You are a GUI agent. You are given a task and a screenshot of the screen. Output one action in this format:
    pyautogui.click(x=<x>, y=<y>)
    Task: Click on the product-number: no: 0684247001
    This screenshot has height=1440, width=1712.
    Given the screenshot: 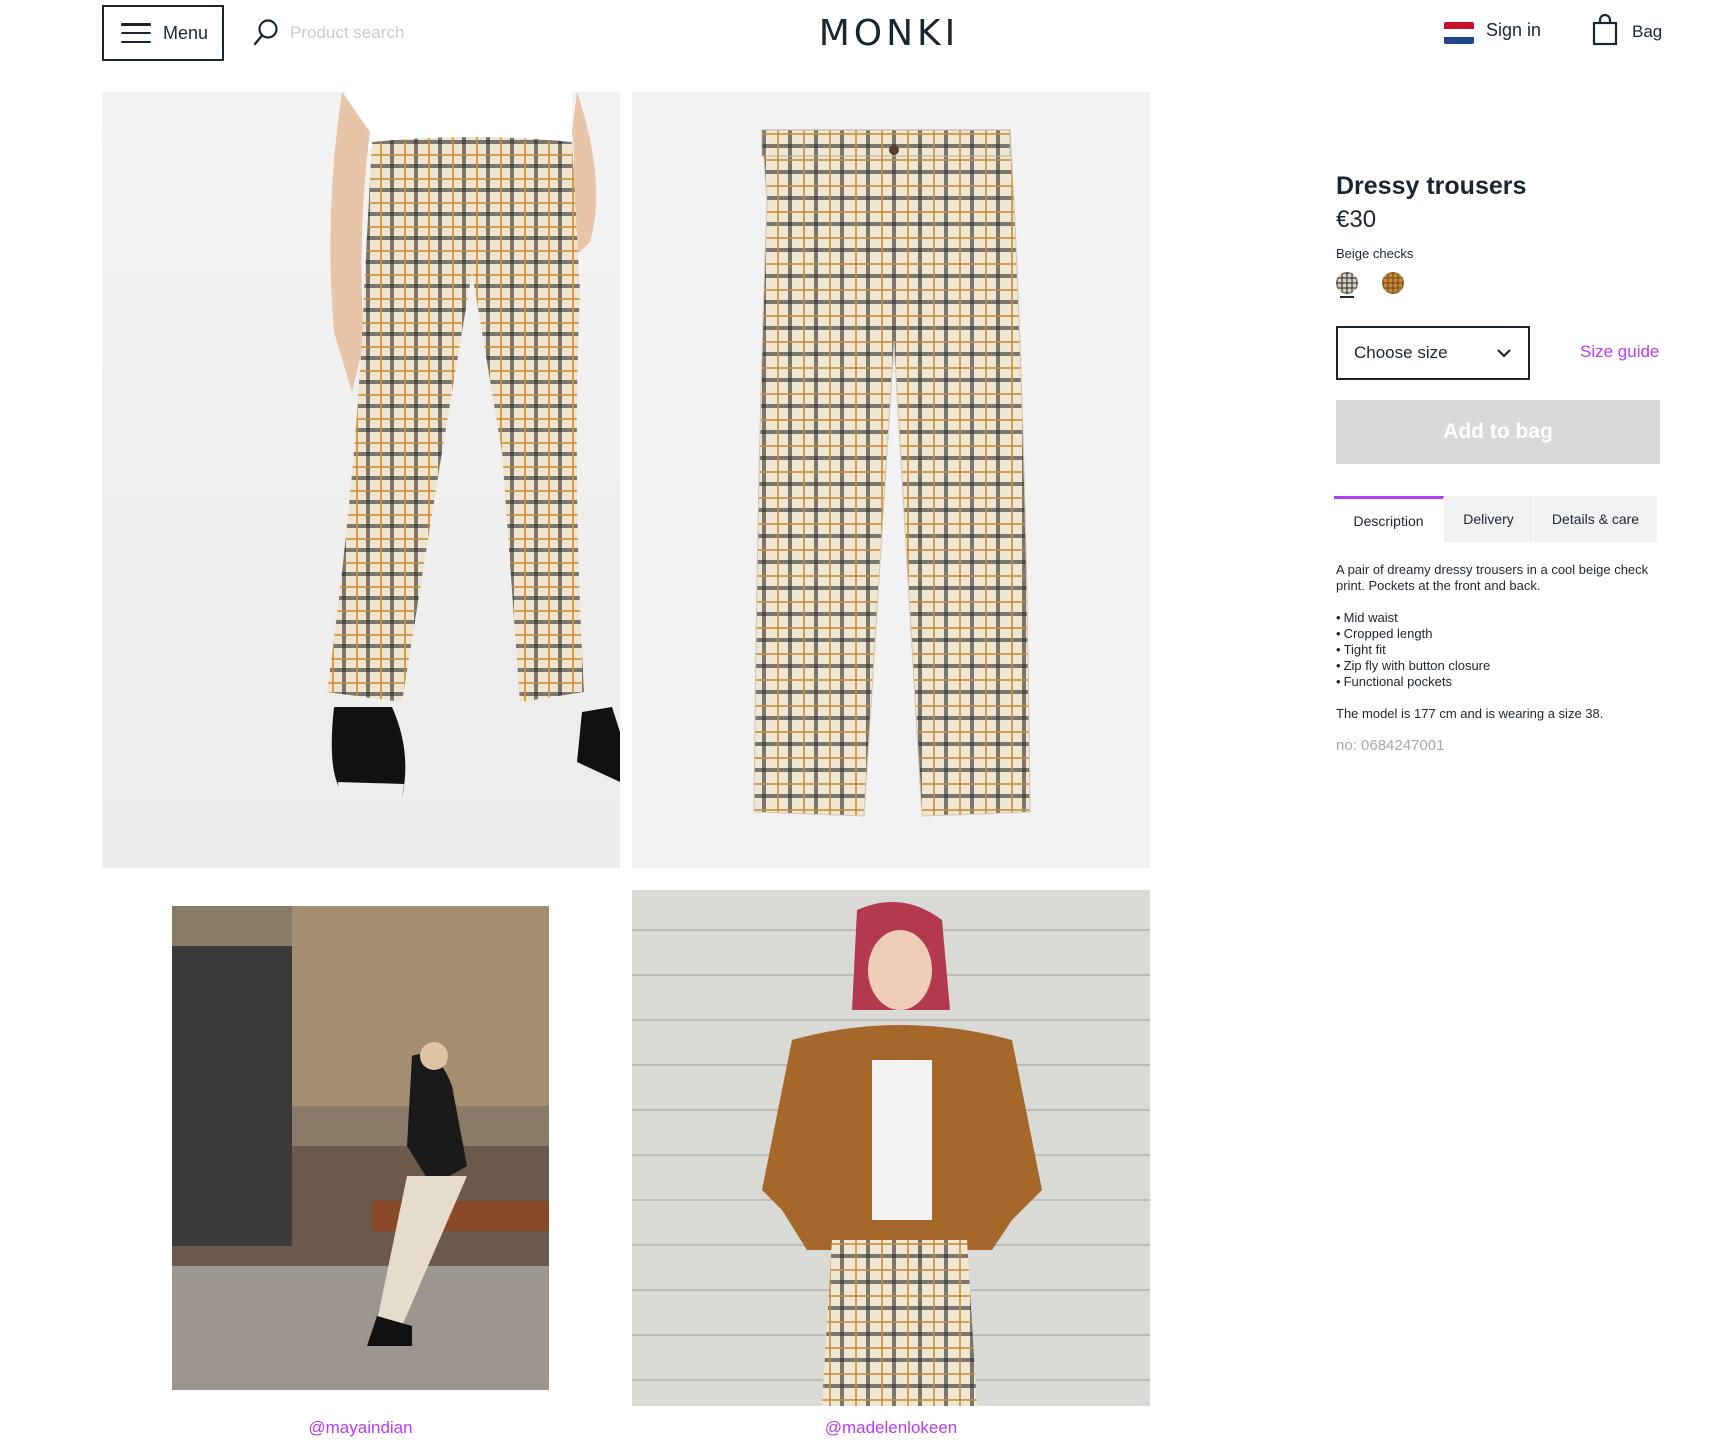 What is the action you would take?
    pyautogui.click(x=1390, y=745)
    